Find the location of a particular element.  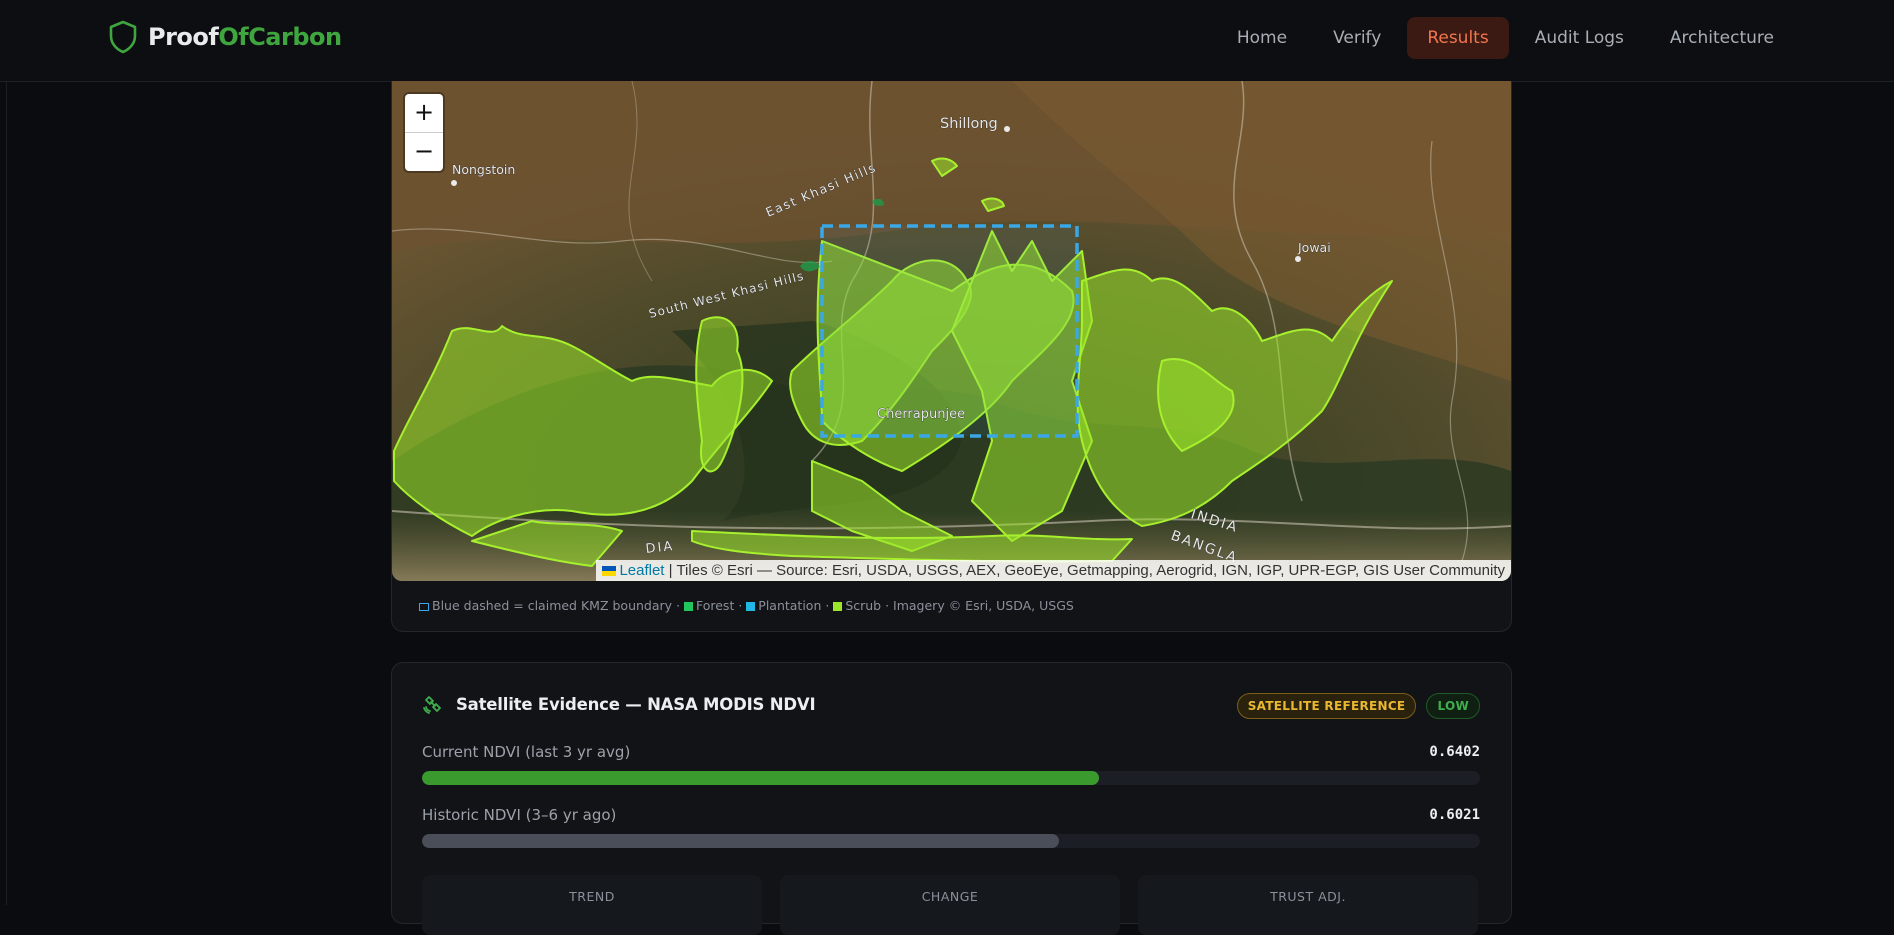

legend-boundary: Blue dashed = claimed KMZ boundary · is located at coordinates (556, 605).